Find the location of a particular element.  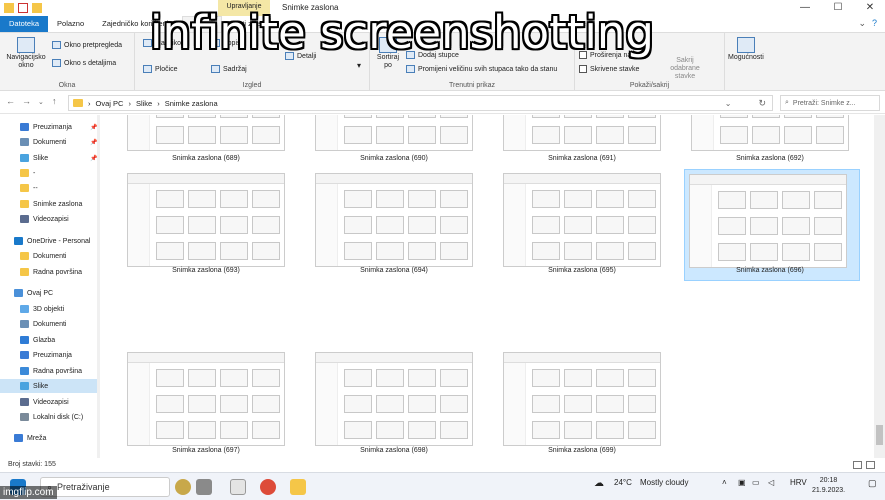

back-arrow-icon: ← is located at coordinates (10, 101).